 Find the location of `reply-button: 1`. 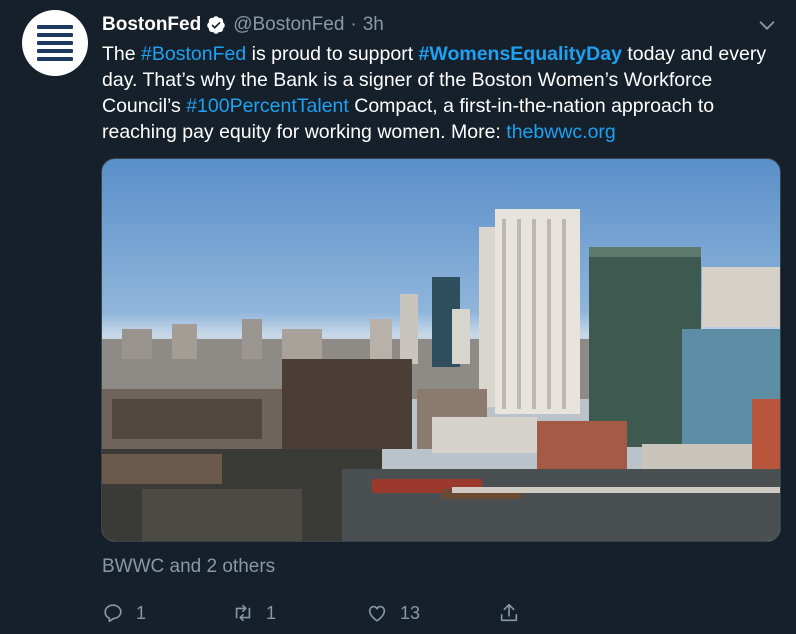

reply-button: 1 is located at coordinates (124, 613).